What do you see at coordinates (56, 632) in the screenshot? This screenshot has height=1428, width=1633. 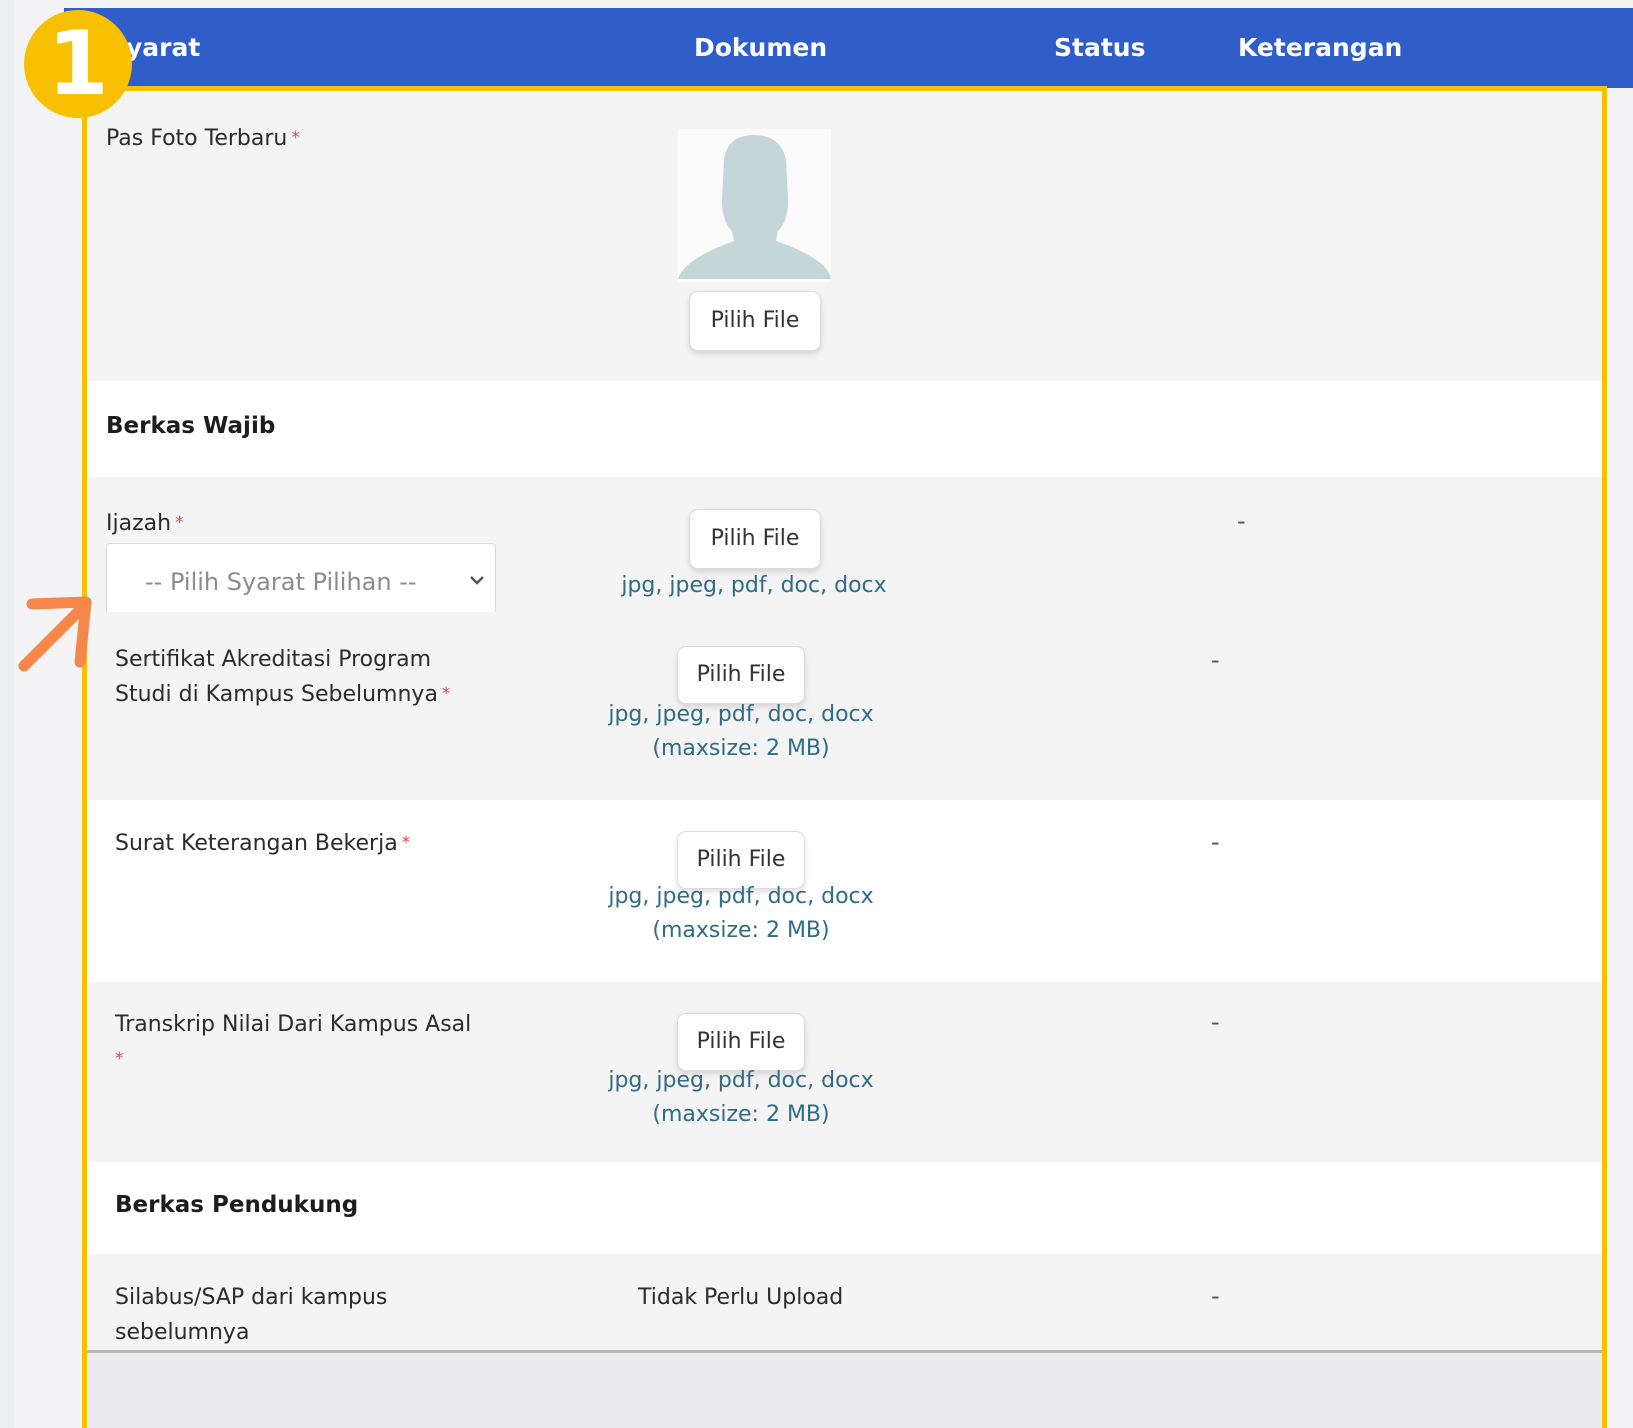 I see `arrow-up-right-icon` at bounding box center [56, 632].